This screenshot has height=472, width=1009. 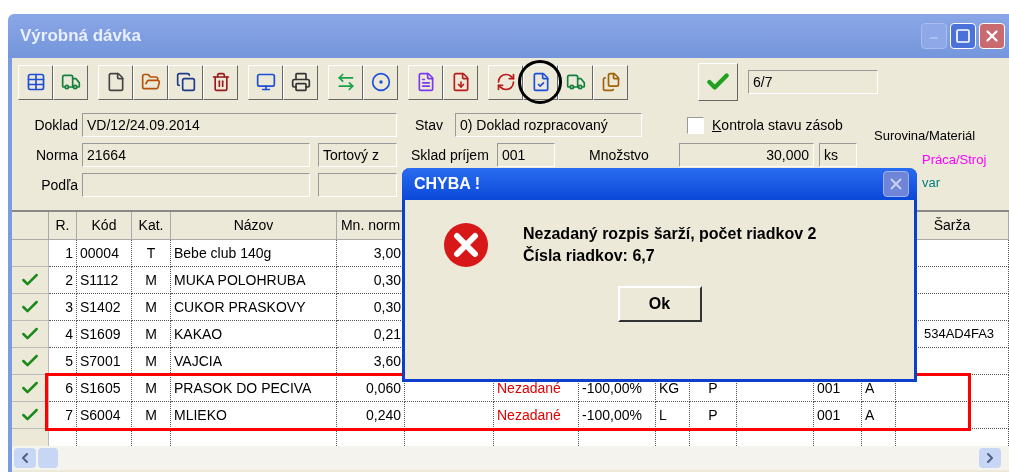 What do you see at coordinates (196, 155) in the screenshot?
I see `norm-field: 21664` at bounding box center [196, 155].